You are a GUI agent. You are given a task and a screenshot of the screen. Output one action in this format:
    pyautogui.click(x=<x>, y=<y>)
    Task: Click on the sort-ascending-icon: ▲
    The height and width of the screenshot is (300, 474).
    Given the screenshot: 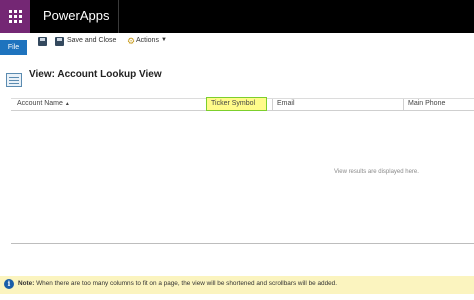 What is the action you would take?
    pyautogui.click(x=67, y=104)
    